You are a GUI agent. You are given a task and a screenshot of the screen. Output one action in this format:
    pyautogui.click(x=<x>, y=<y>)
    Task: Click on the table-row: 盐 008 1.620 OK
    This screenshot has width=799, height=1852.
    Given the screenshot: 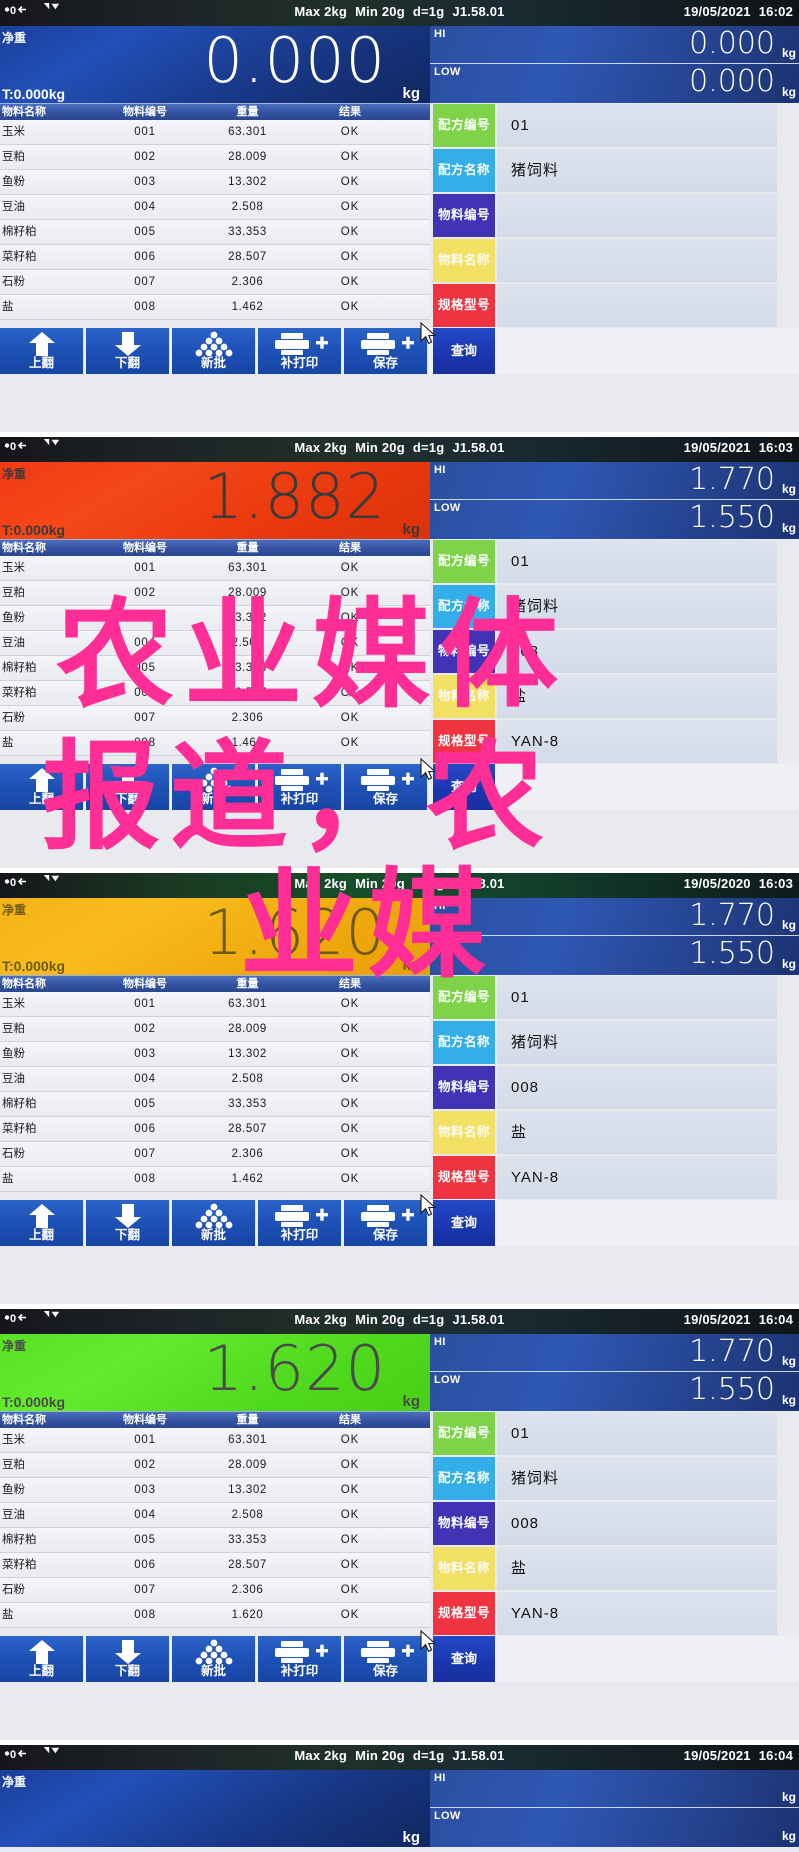 What is the action you would take?
    pyautogui.click(x=215, y=1615)
    